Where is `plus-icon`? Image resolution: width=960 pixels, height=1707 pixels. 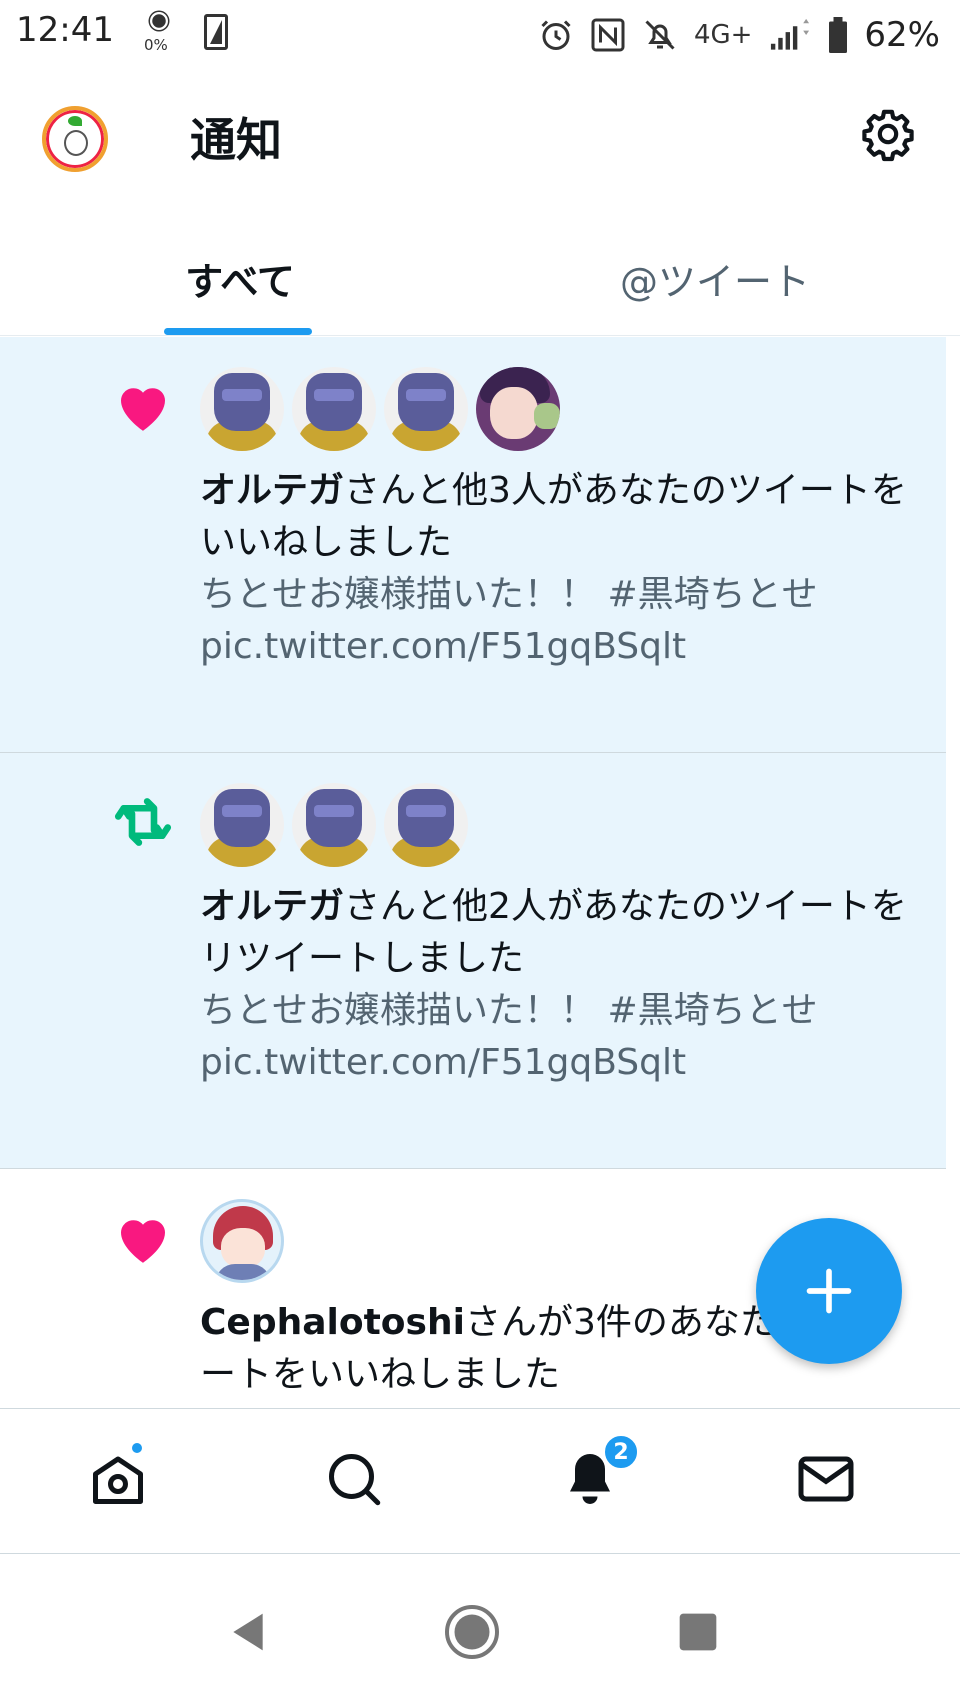 plus-icon is located at coordinates (829, 1291).